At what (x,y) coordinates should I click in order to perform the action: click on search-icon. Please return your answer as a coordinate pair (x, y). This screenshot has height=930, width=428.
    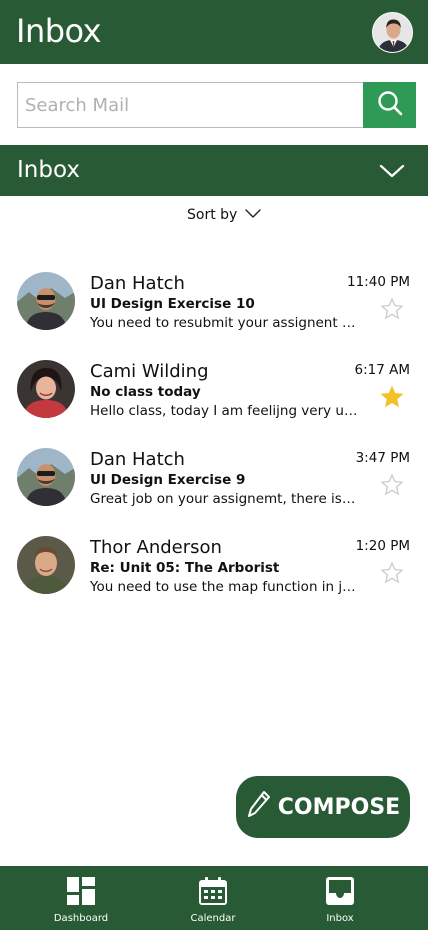
    Looking at the image, I should click on (390, 105).